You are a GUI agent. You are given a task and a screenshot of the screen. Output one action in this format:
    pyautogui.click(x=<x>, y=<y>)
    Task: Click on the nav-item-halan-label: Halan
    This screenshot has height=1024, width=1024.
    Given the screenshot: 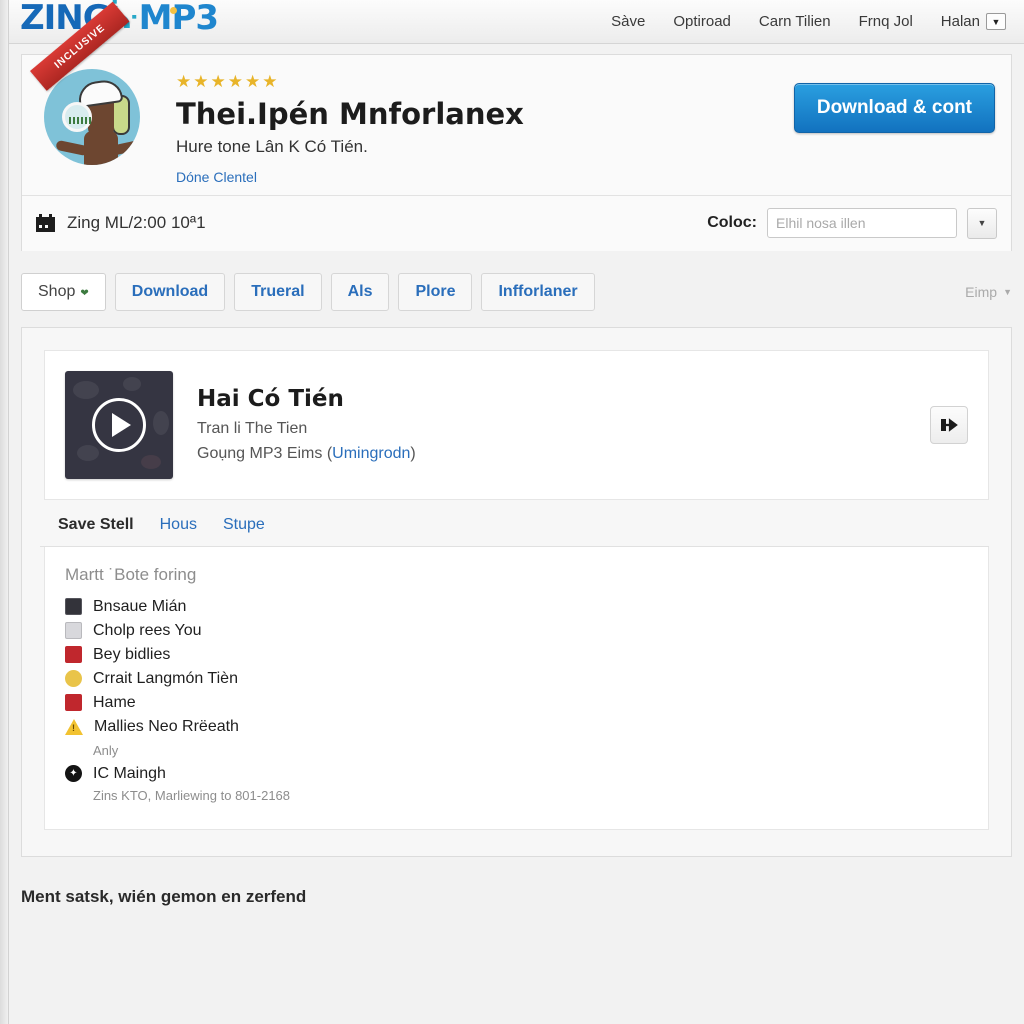 What is the action you would take?
    pyautogui.click(x=960, y=21)
    